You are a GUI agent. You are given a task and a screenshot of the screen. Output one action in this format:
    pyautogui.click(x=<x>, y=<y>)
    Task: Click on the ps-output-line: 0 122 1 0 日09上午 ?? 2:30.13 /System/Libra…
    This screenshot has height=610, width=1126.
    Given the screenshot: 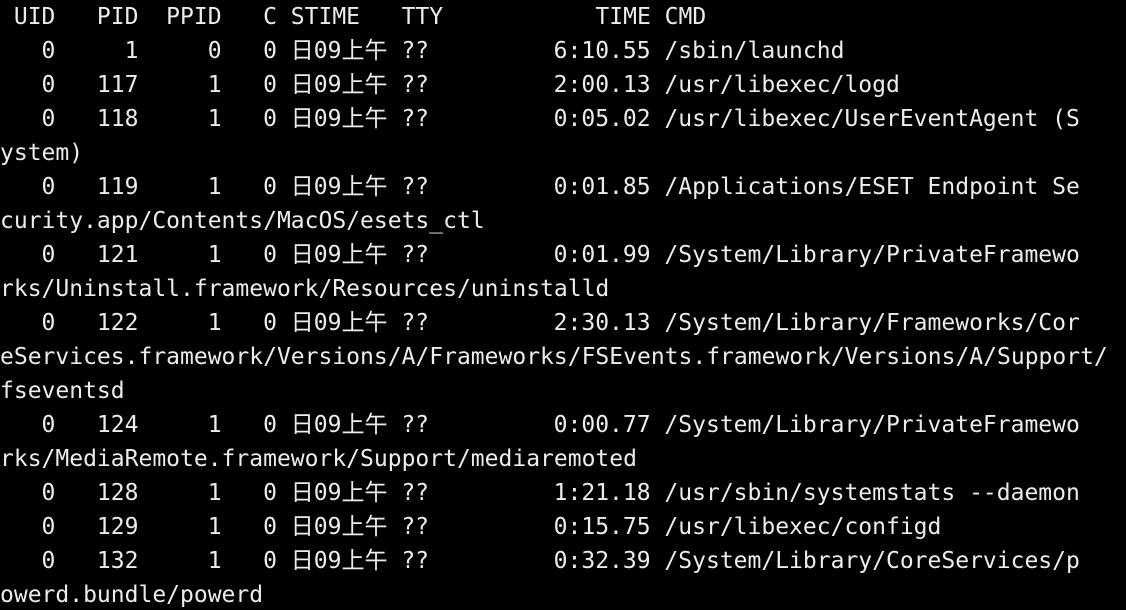 What is the action you would take?
    pyautogui.click(x=563, y=323)
    